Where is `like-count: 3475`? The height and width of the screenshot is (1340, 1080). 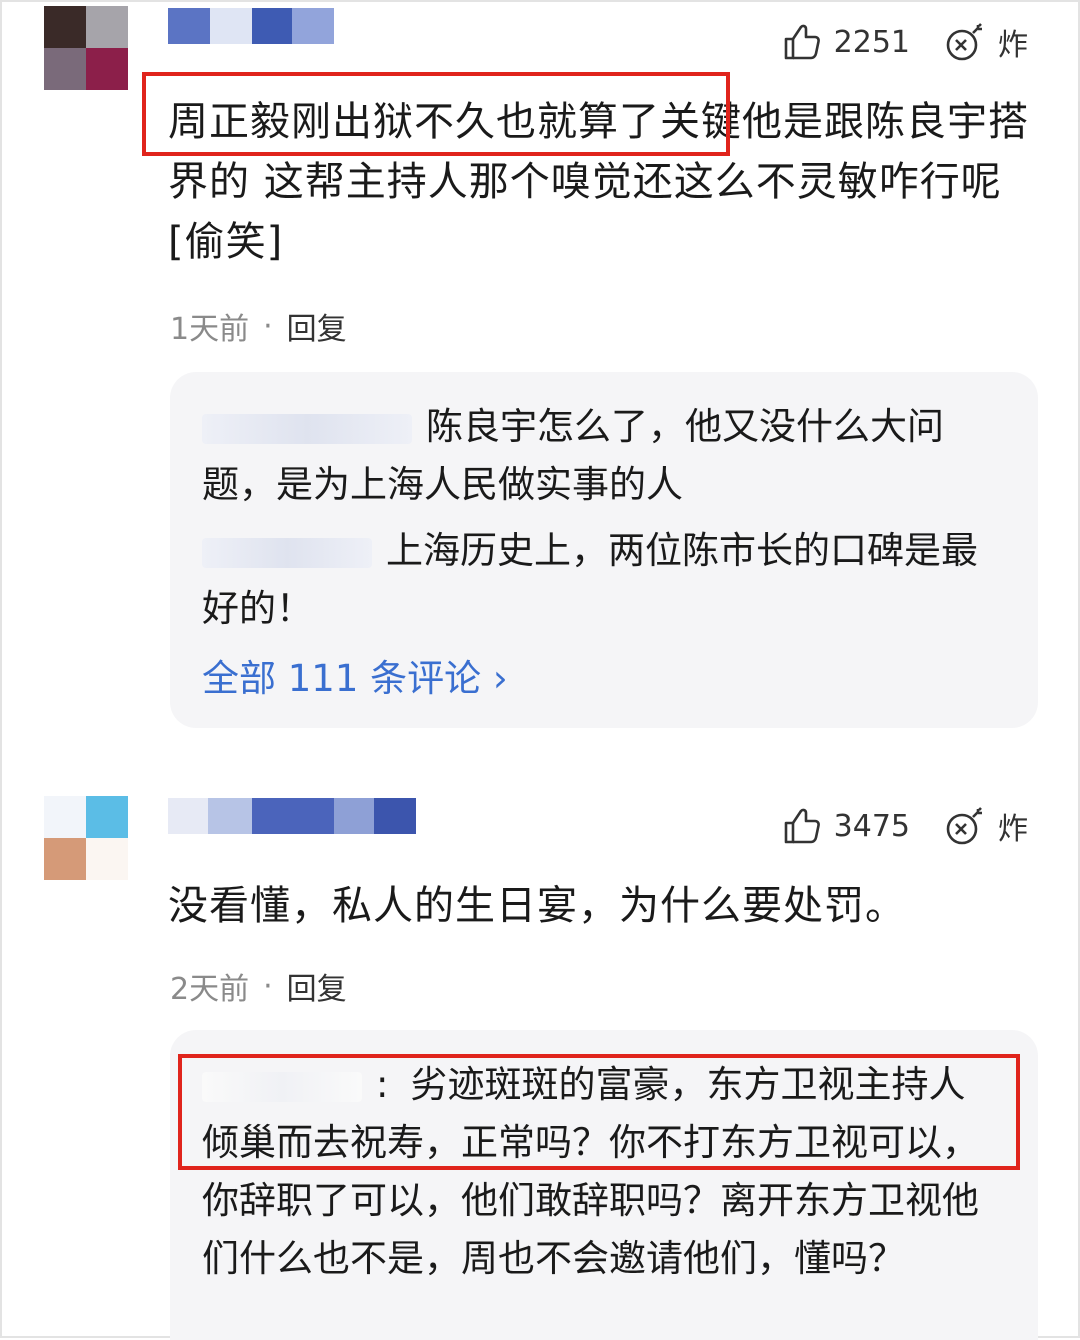 like-count: 3475 is located at coordinates (871, 826).